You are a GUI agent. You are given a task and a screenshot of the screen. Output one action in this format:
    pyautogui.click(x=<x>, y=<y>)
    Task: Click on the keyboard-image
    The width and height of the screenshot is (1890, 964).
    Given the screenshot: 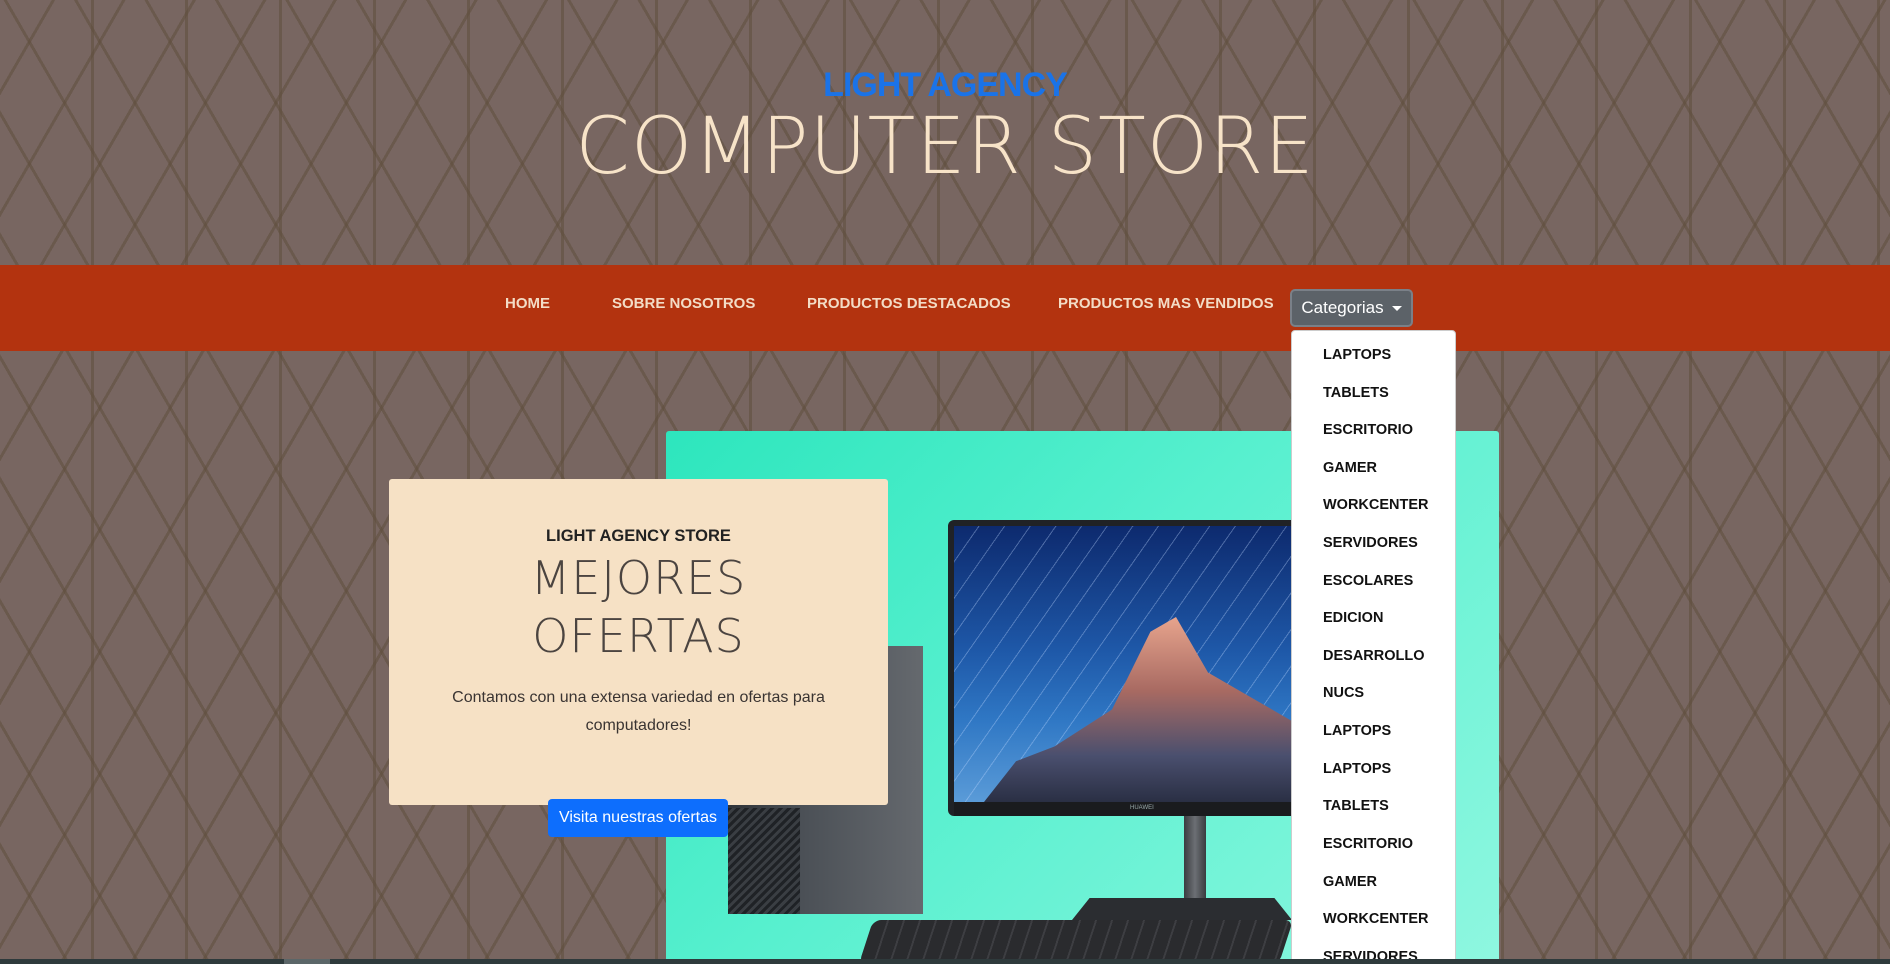 What is the action you would take?
    pyautogui.click(x=1076, y=942)
    